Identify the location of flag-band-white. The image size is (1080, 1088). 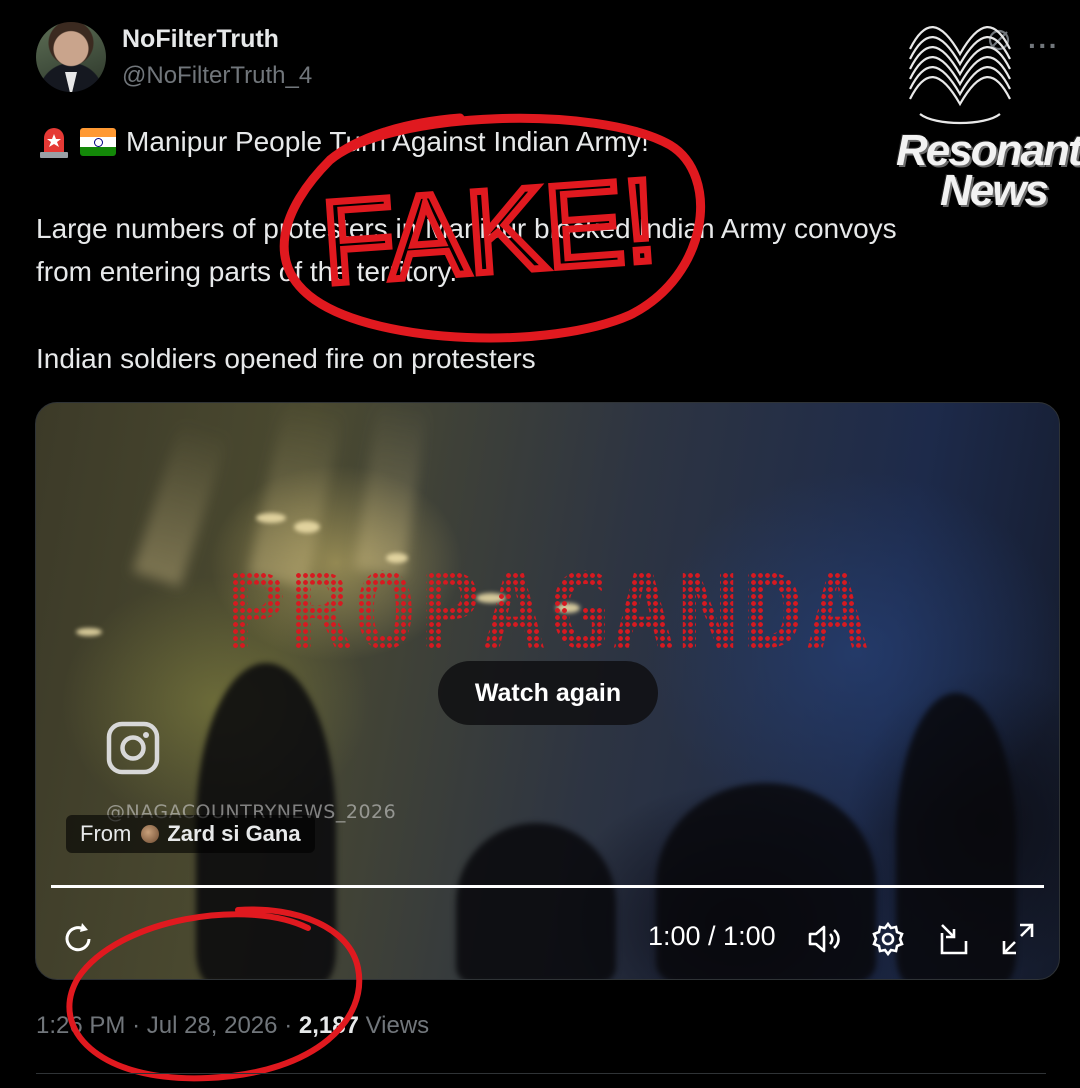
(98, 142).